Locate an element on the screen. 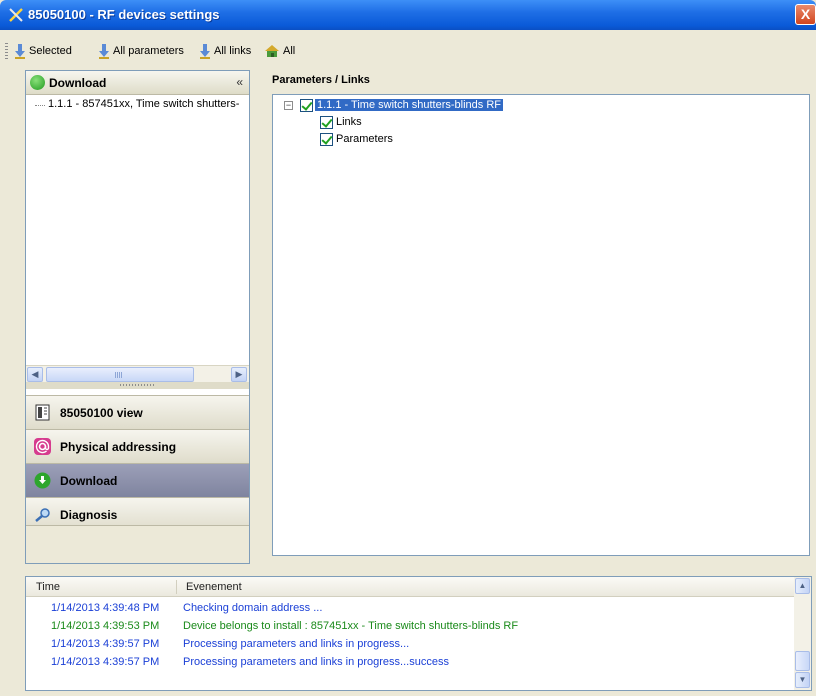 The height and width of the screenshot is (696, 816). tree-connector is located at coordinates (40, 105).